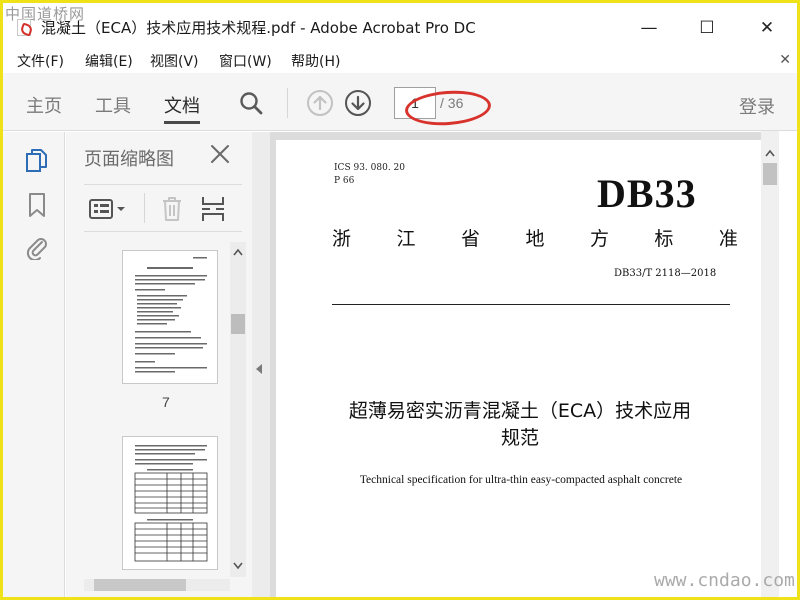 This screenshot has height=600, width=800. Describe the element at coordinates (647, 193) in the screenshot. I see `standard-code: DB33` at that location.